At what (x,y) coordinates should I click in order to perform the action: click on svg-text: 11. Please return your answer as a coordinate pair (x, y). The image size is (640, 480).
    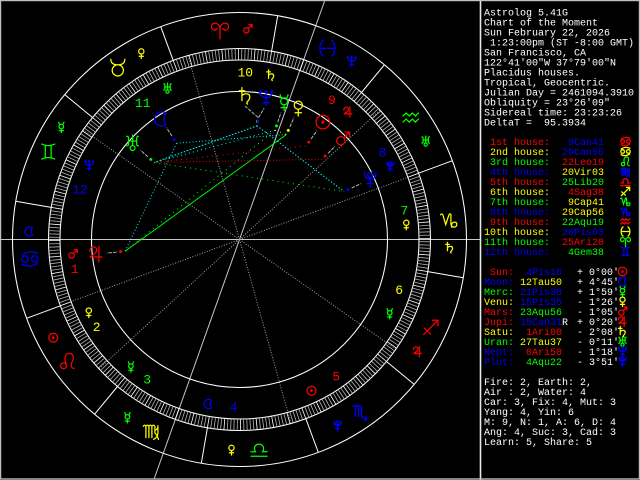
    Looking at the image, I should click on (143, 103).